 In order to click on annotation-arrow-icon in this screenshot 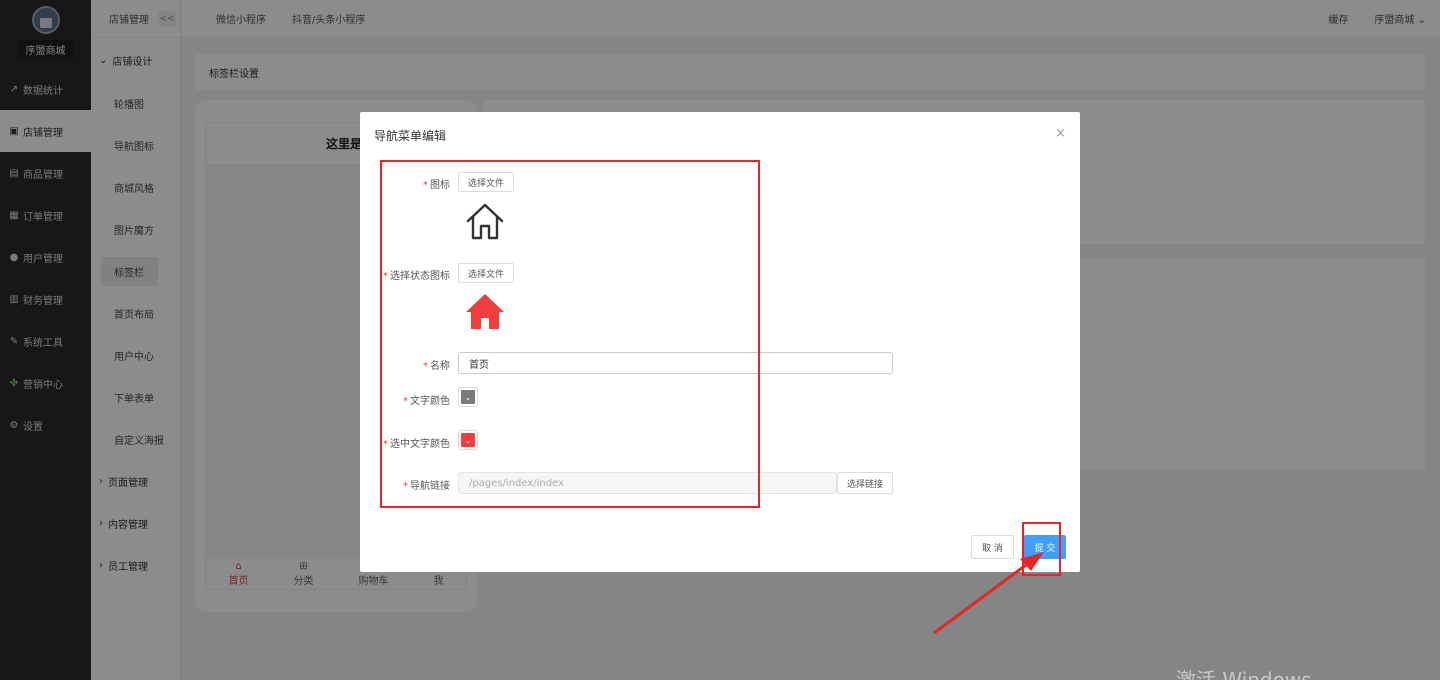, I will do `click(988, 593)`.